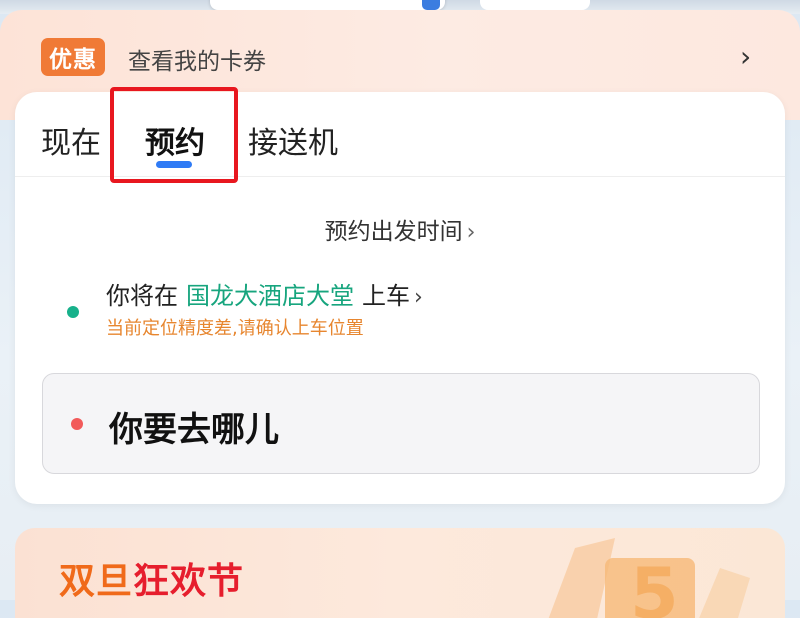 This screenshot has width=800, height=618. Describe the element at coordinates (142, 296) in the screenshot. I see `pickup-prefix: 你将在` at that location.